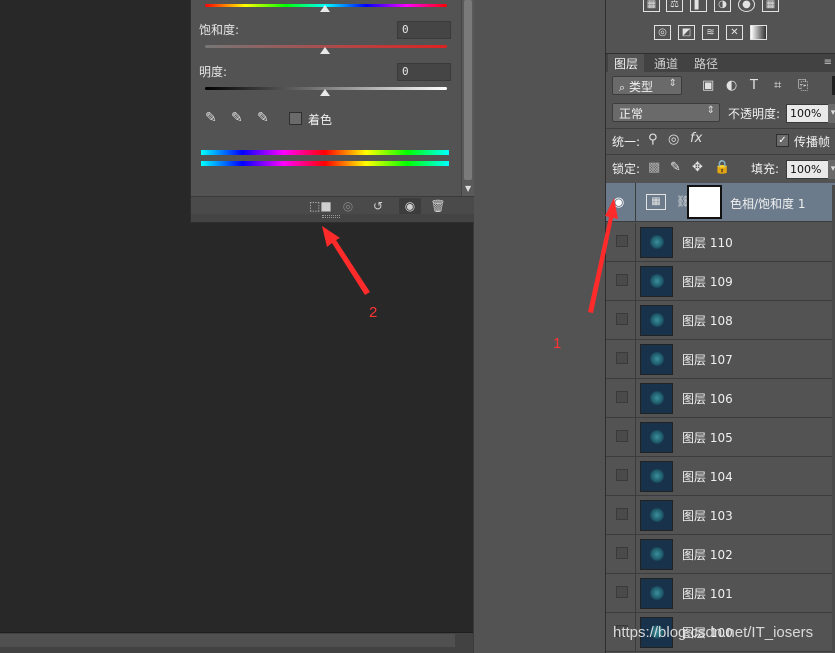 Image resolution: width=835 pixels, height=653 pixels. What do you see at coordinates (373, 312) in the screenshot?
I see `annotation-label-2: 2` at bounding box center [373, 312].